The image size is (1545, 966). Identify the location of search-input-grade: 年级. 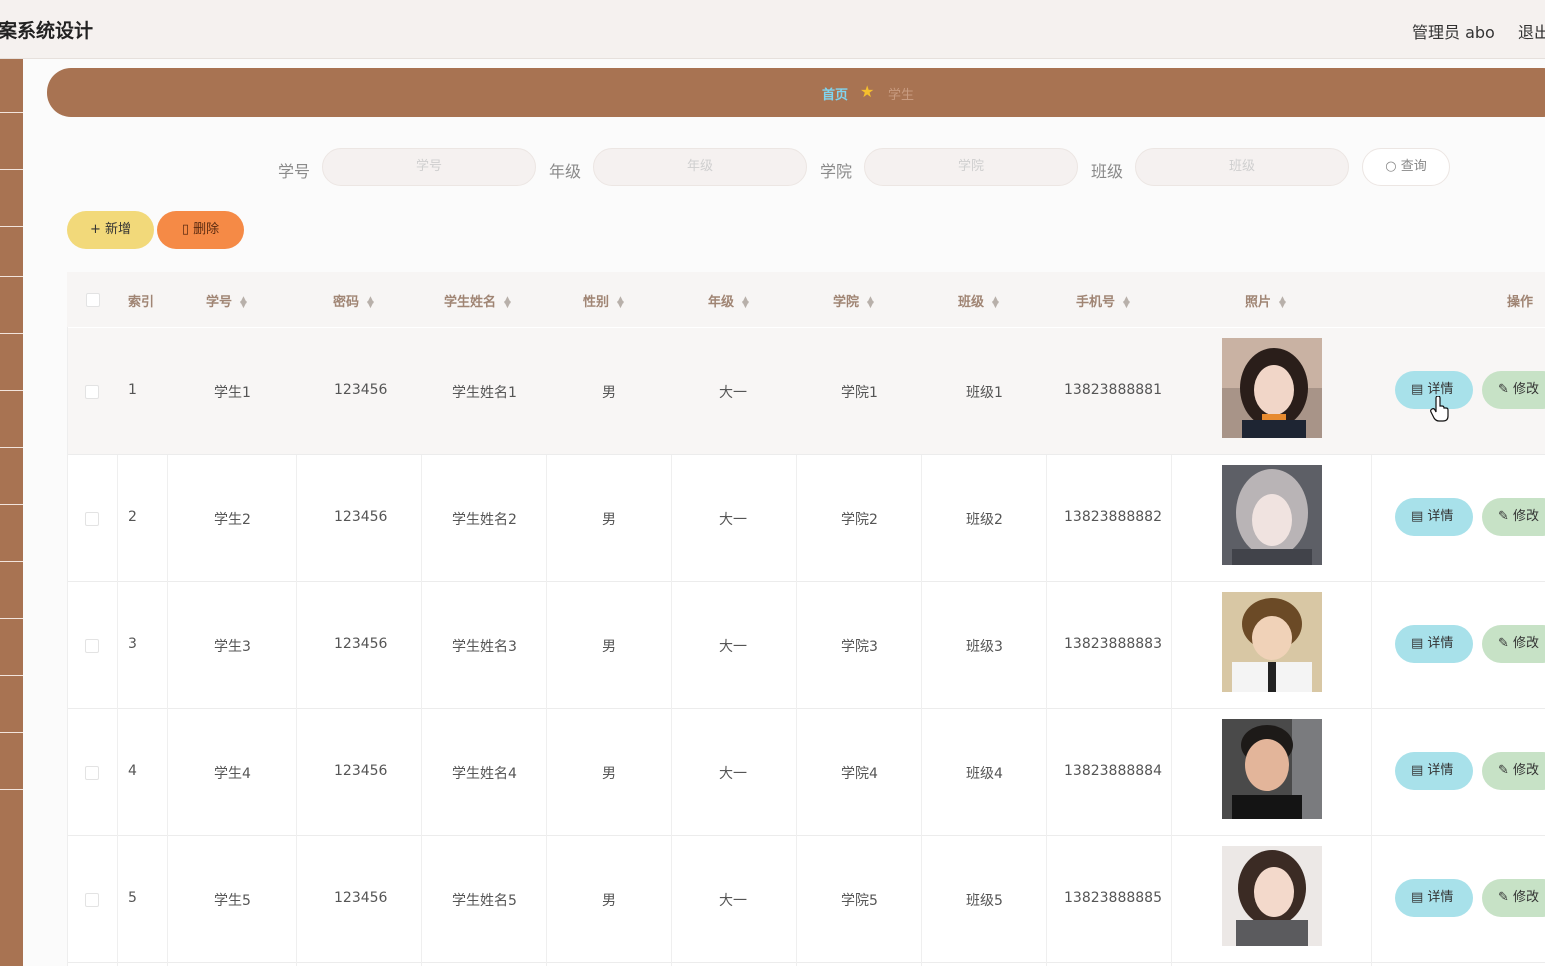
(700, 167).